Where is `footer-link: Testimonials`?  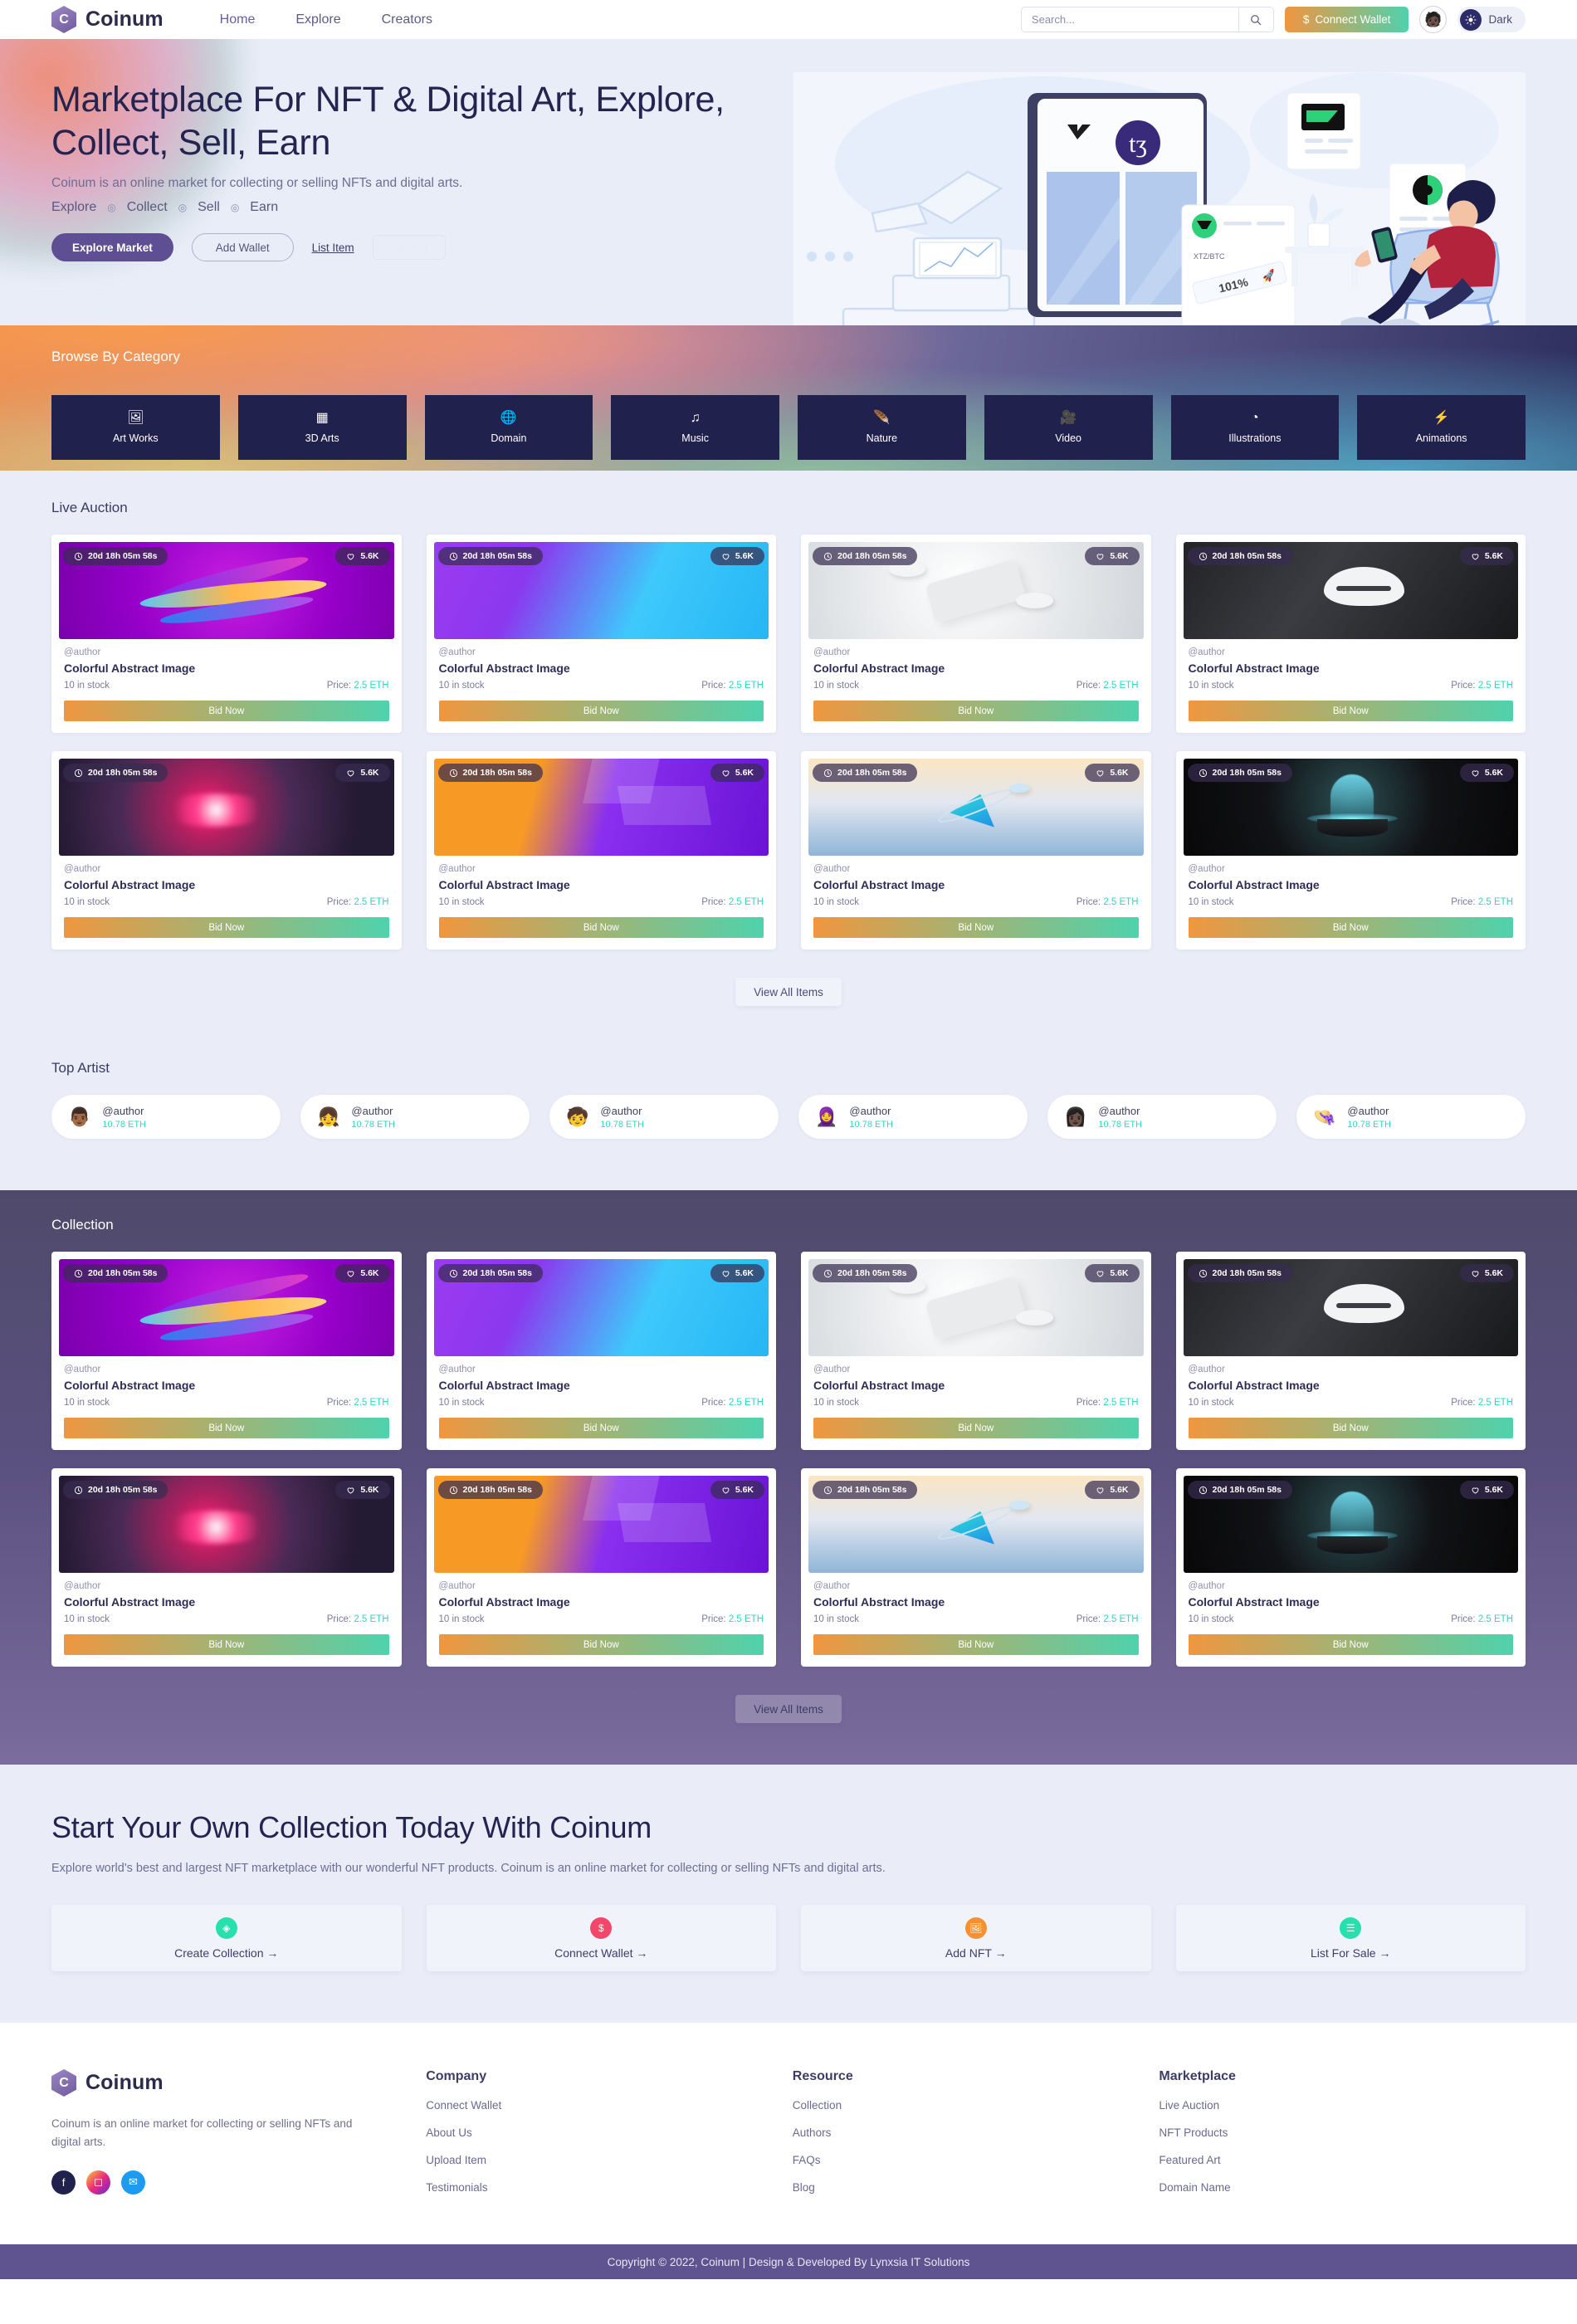
footer-link: Testimonials is located at coordinates (456, 2187).